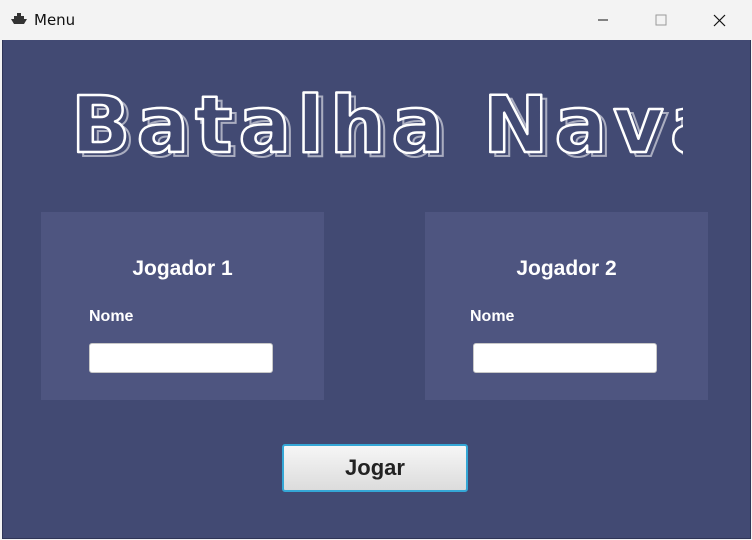  I want to click on maximize-icon, so click(661, 20).